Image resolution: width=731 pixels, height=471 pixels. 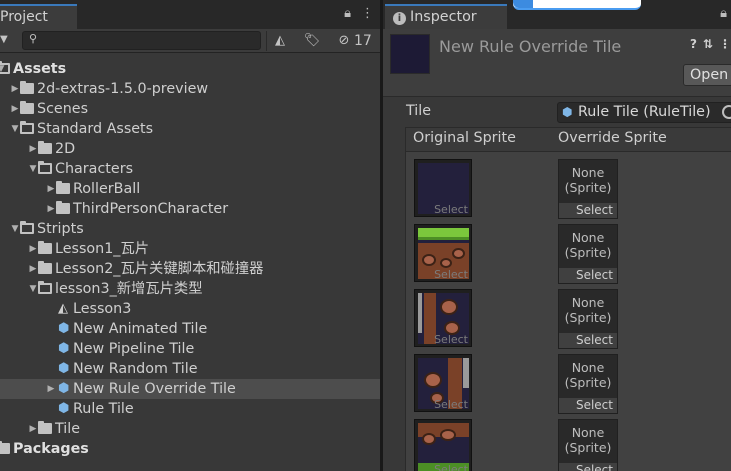 What do you see at coordinates (190, 89) in the screenshot?
I see `folder-item: ▶ 2d-extras-1.5.0-preview` at bounding box center [190, 89].